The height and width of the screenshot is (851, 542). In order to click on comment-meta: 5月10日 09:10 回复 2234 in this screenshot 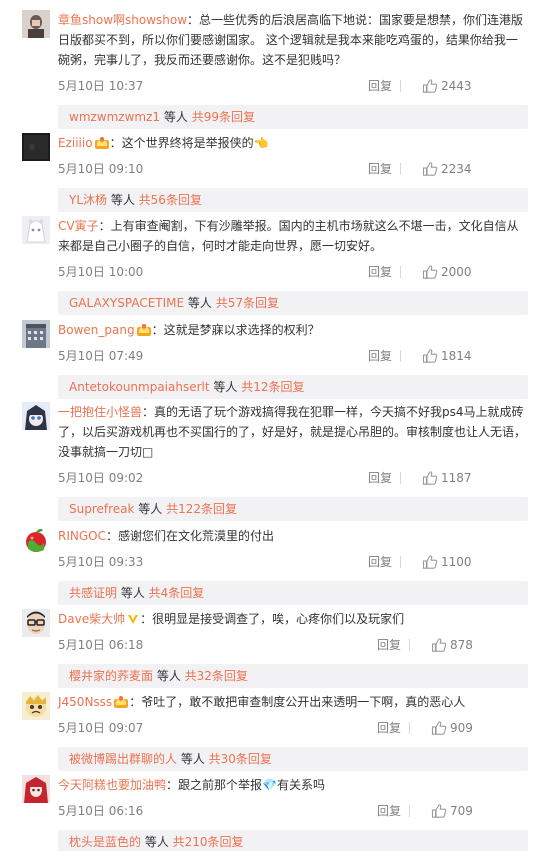, I will do `click(293, 170)`.